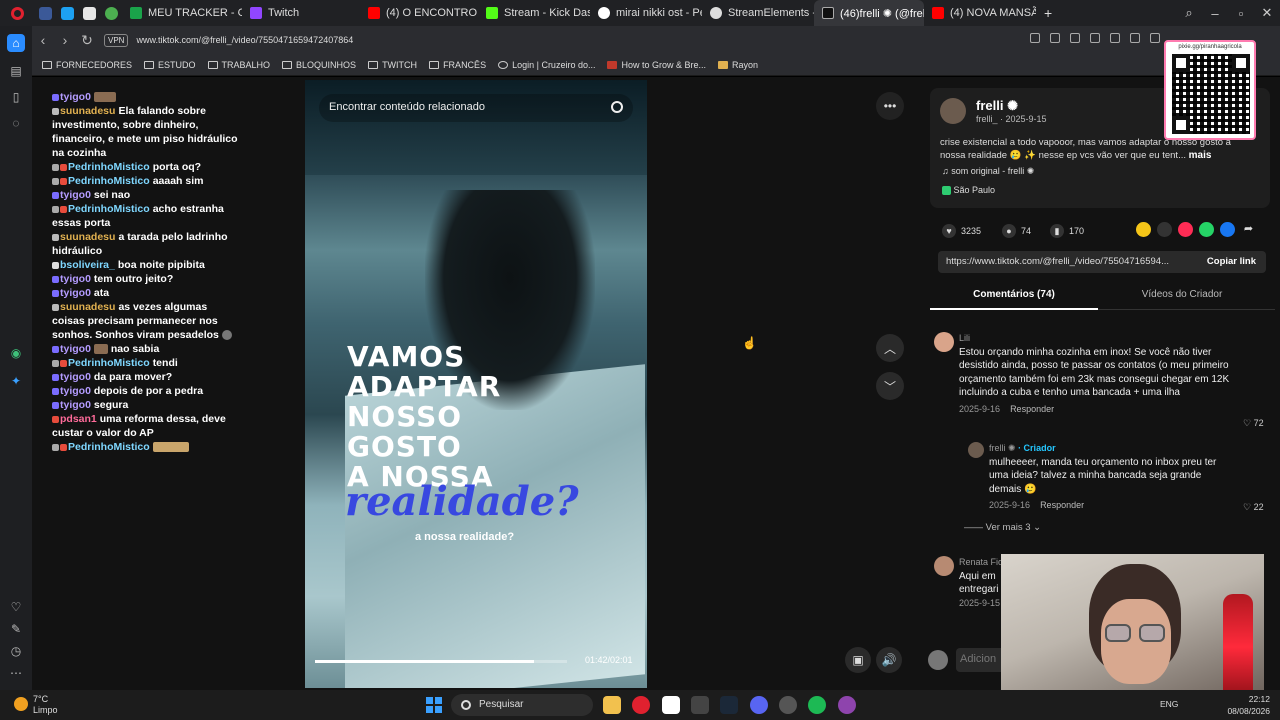 Image resolution: width=1280 pixels, height=720 pixels. What do you see at coordinates (646, 13) in the screenshot?
I see `browser-tab: mirai nikki ost - Pesquisa` at bounding box center [646, 13].